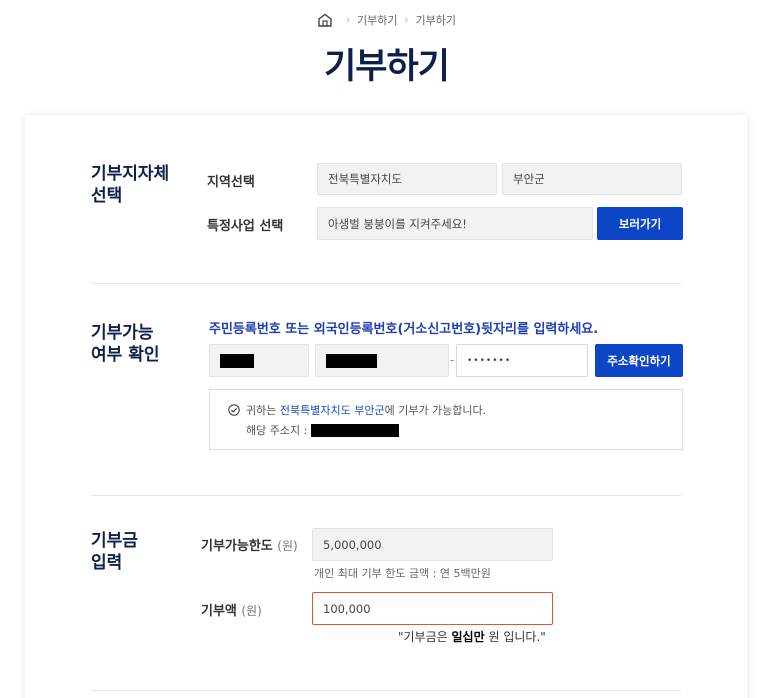  I want to click on amount-input: 100,000, so click(432, 608).